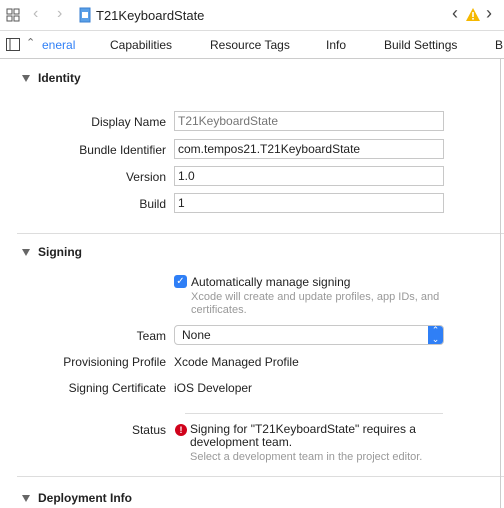 Image resolution: width=504 pixels, height=508 pixels. Describe the element at coordinates (499, 45) in the screenshot. I see `tab-build-phases: B` at that location.